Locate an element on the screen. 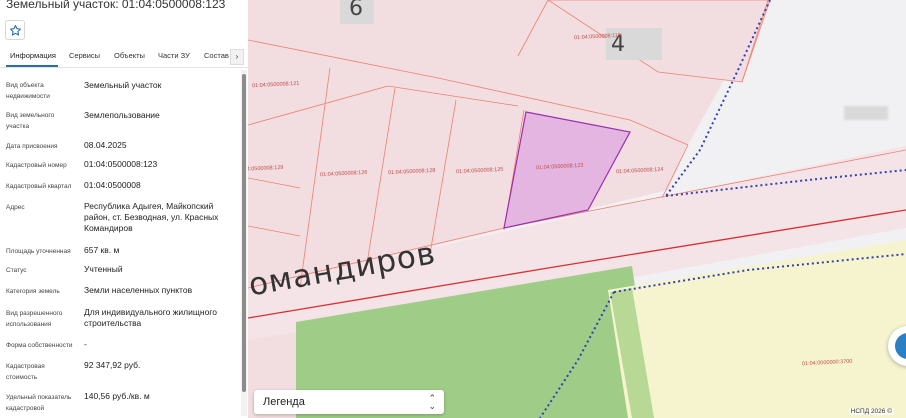 The image size is (906, 418). cadastral-quarter-value: 01:04:0500008 is located at coordinates (159, 185).